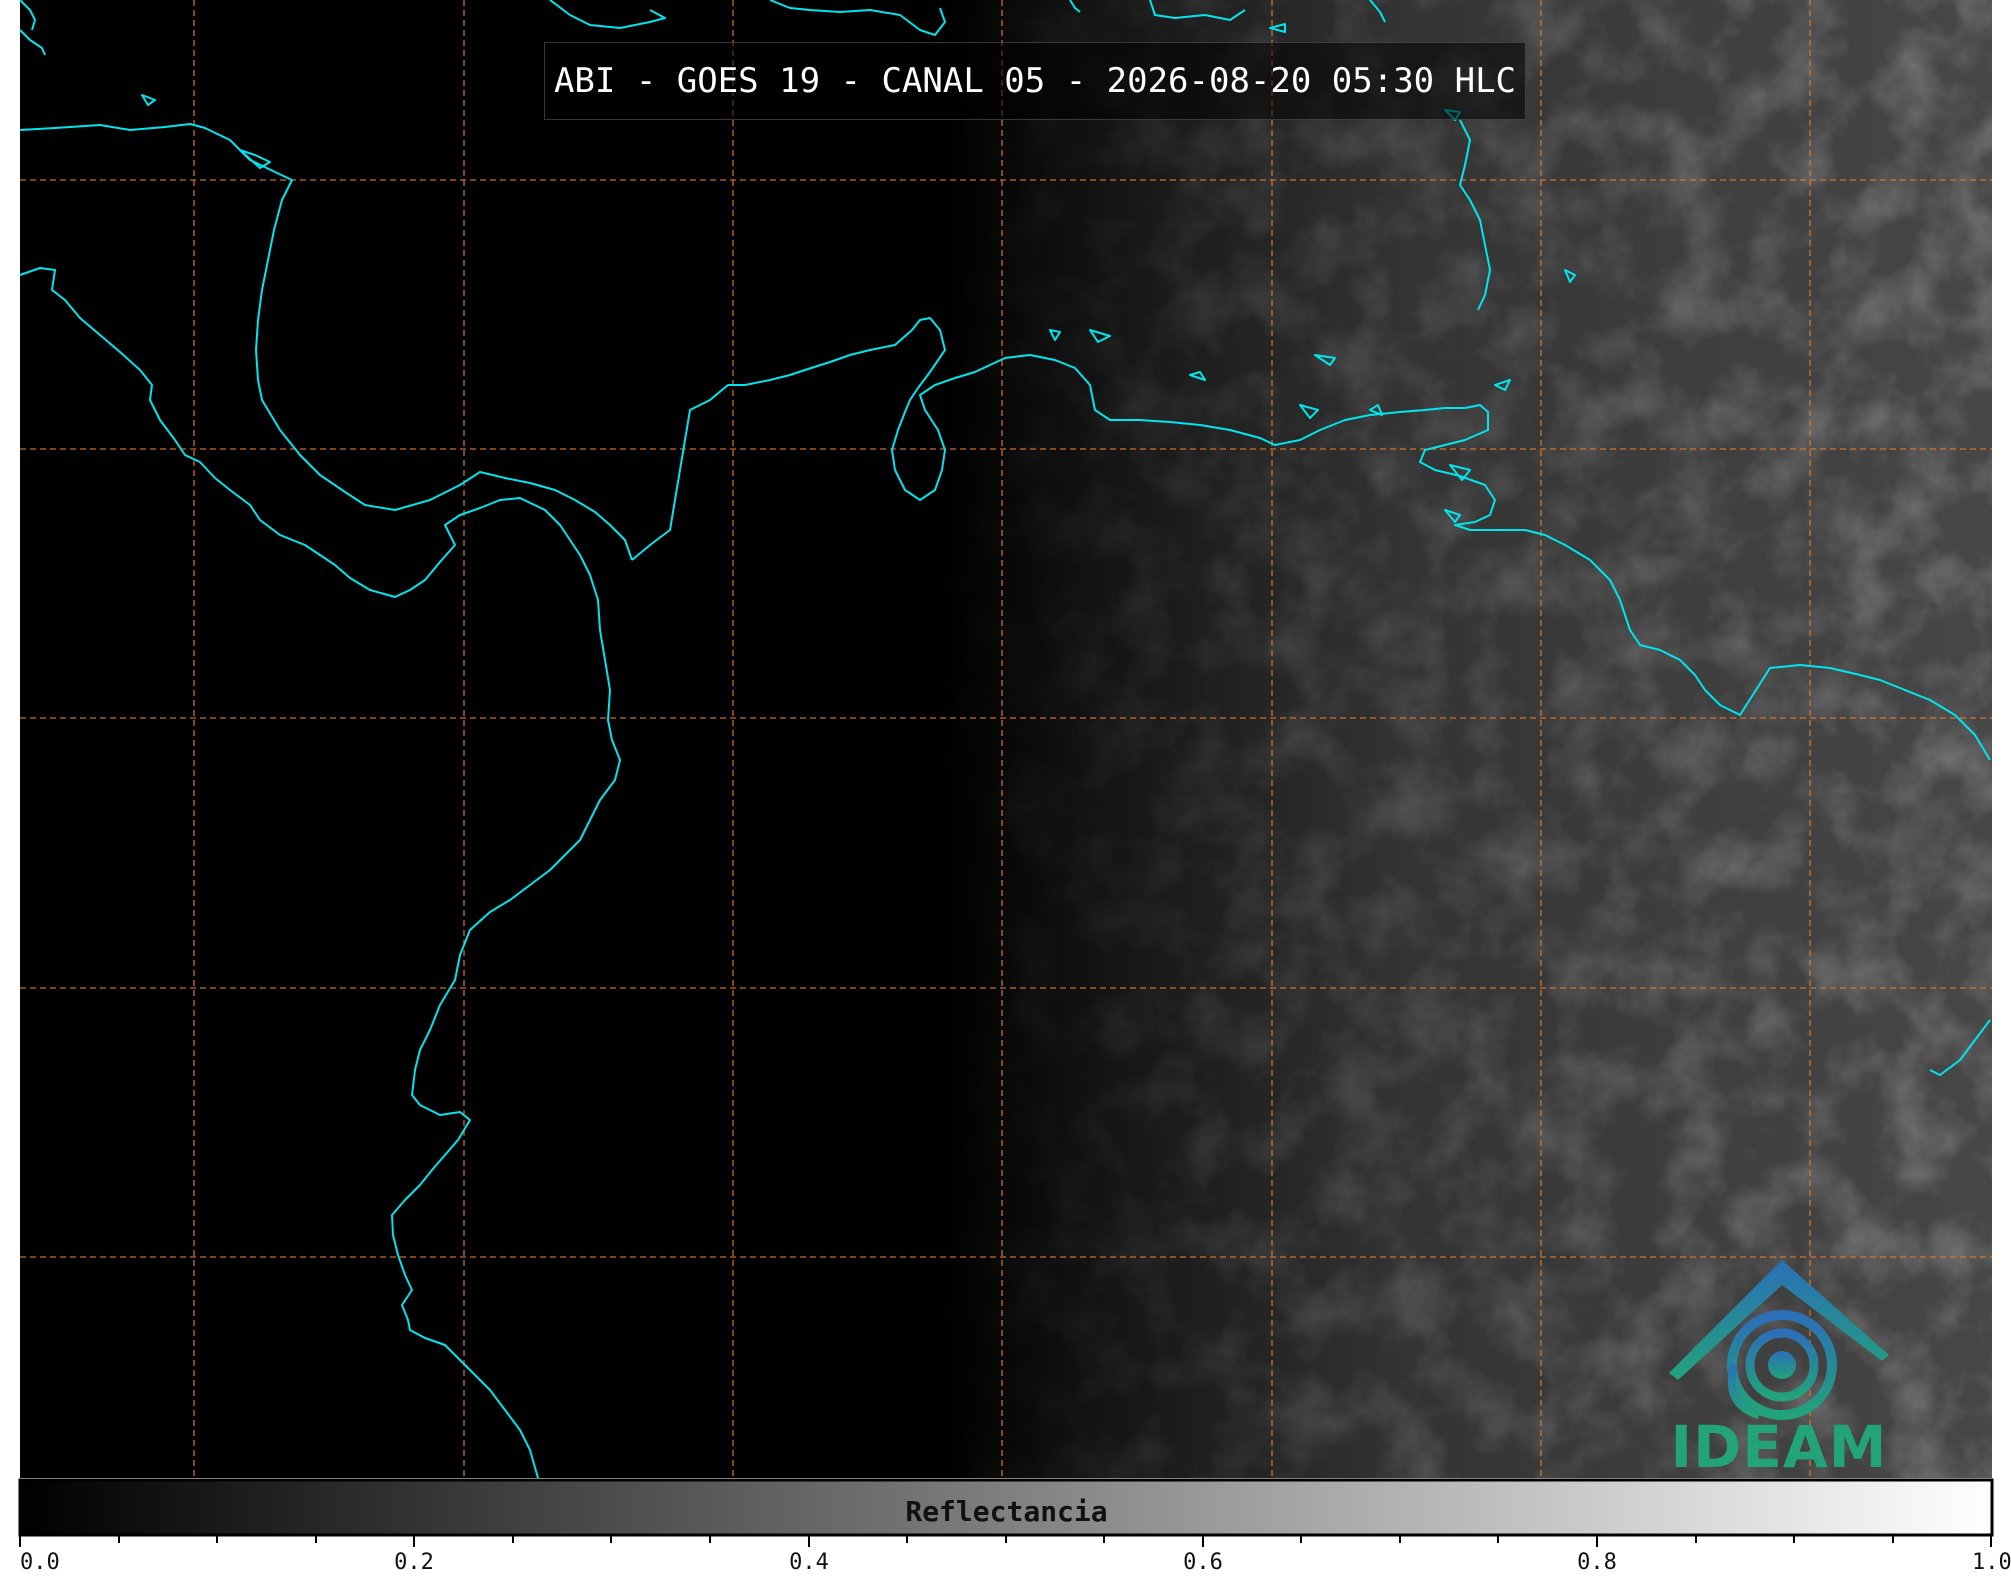 The image size is (2011, 1577). What do you see at coordinates (1005, 1541) in the screenshot?
I see `colorbar-ticks` at bounding box center [1005, 1541].